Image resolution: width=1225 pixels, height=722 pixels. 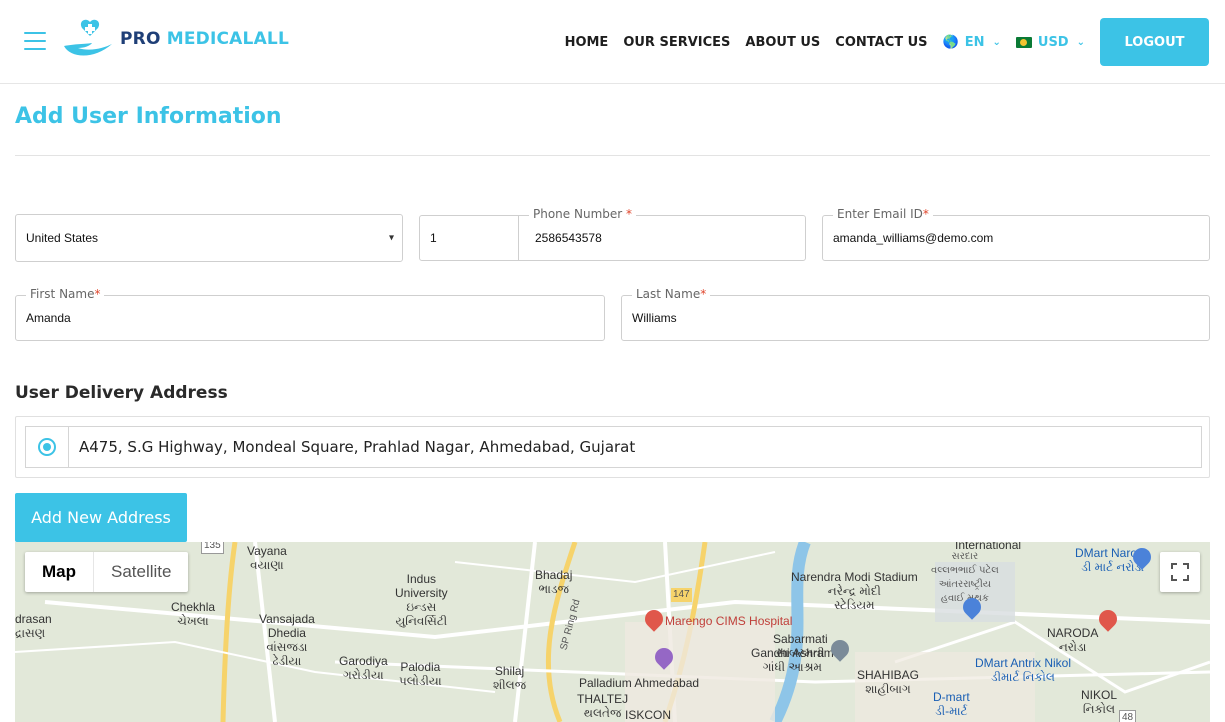 What do you see at coordinates (391, 238) in the screenshot?
I see `chevron-down-icon: ▾` at bounding box center [391, 238].